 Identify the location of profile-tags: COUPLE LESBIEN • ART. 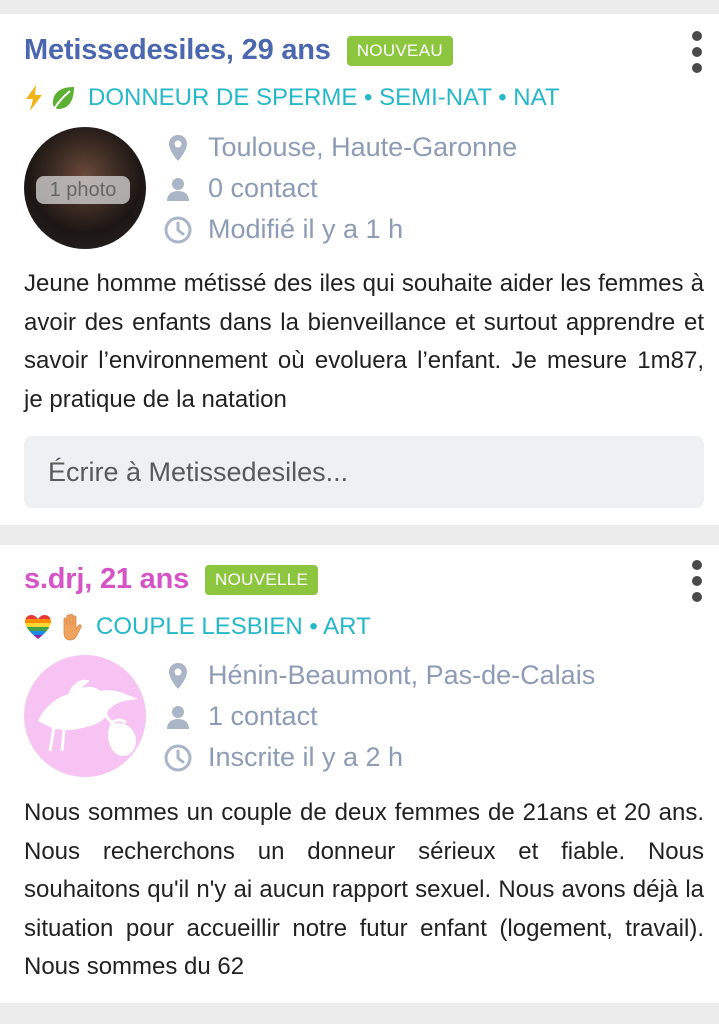
(197, 627).